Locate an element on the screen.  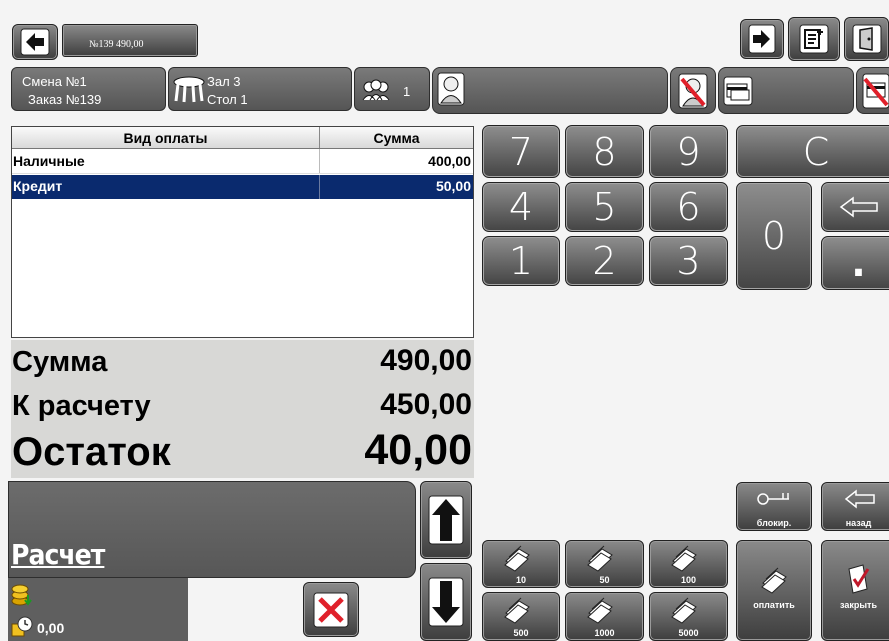
client-icon is located at coordinates (451, 89).